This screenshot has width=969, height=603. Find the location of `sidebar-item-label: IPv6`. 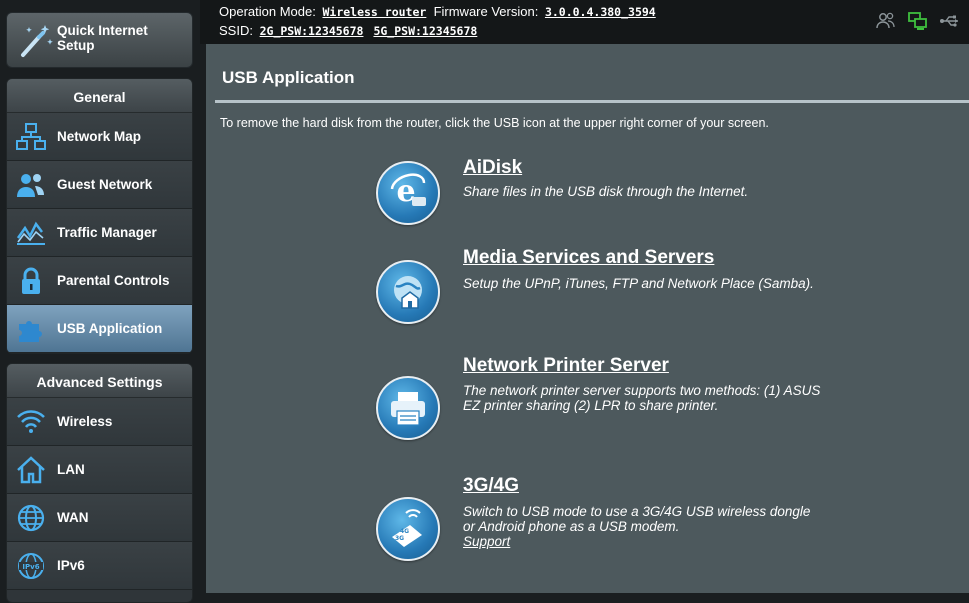

sidebar-item-label: IPv6 is located at coordinates (71, 565).